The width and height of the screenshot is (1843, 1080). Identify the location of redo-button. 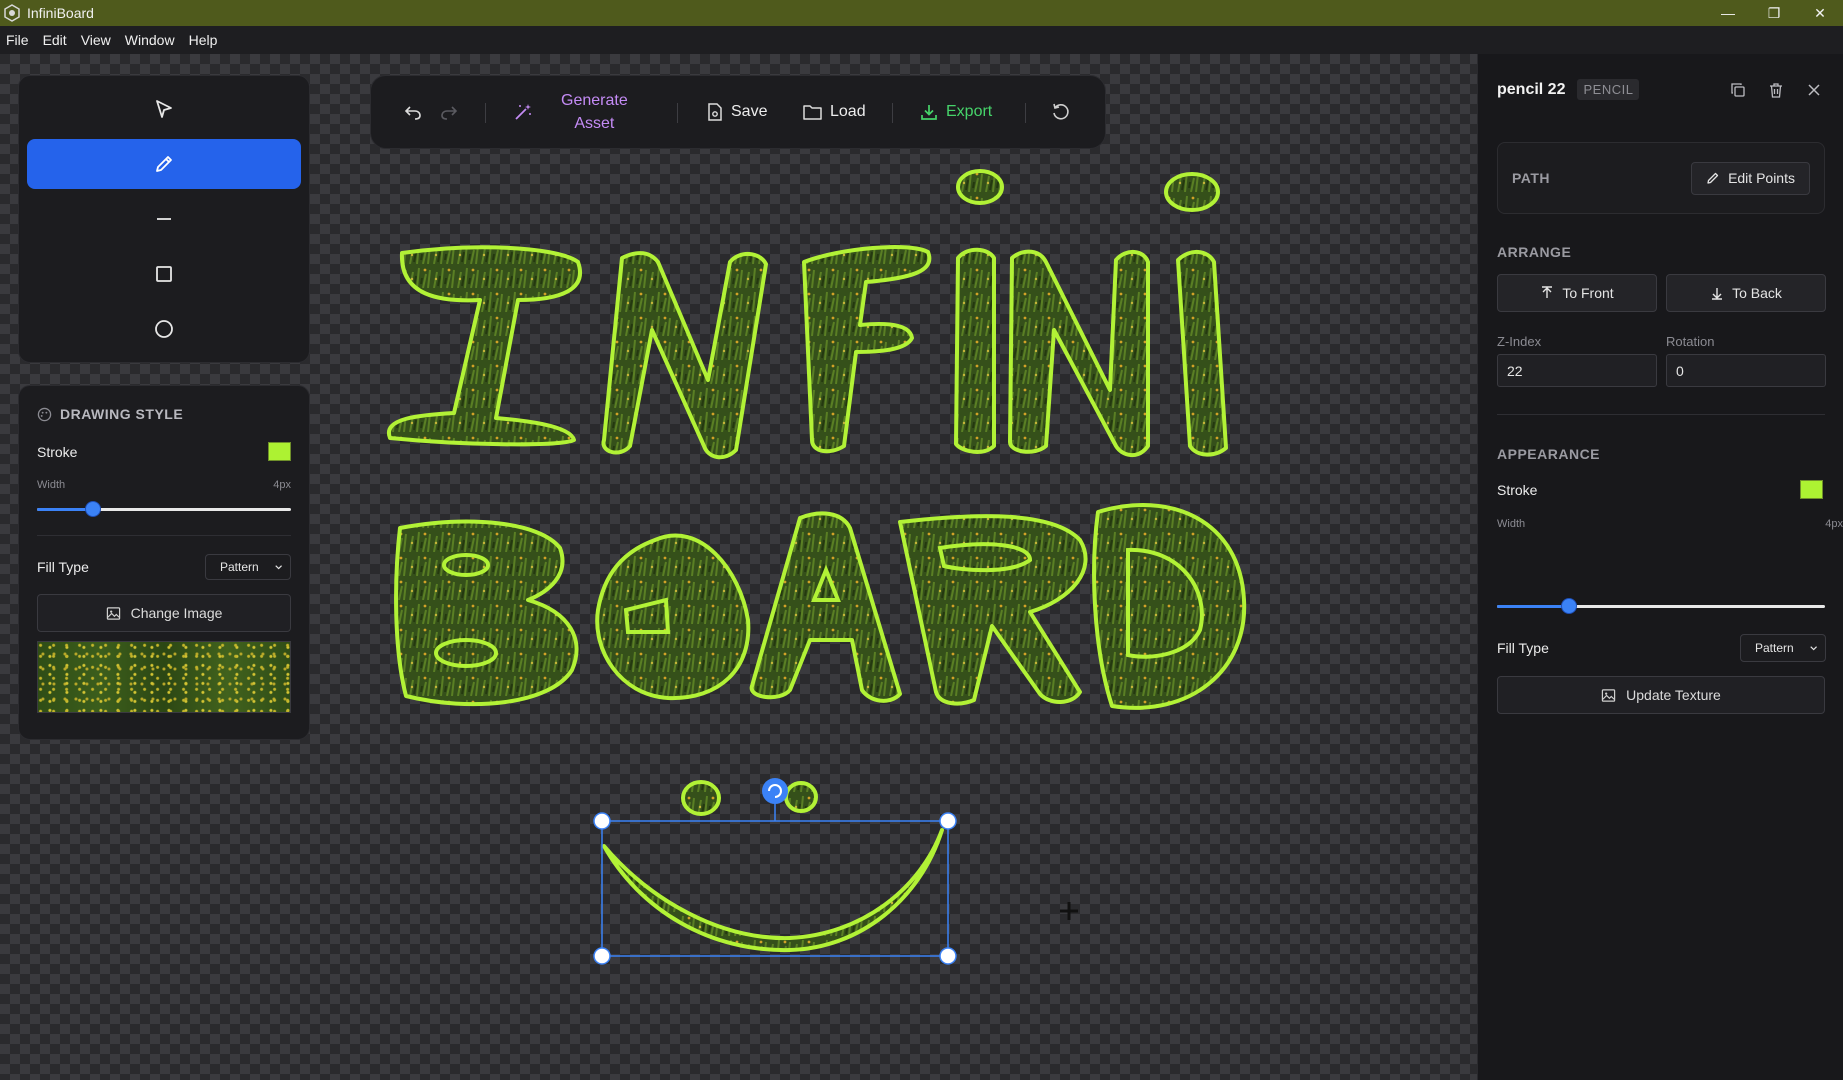
(449, 112).